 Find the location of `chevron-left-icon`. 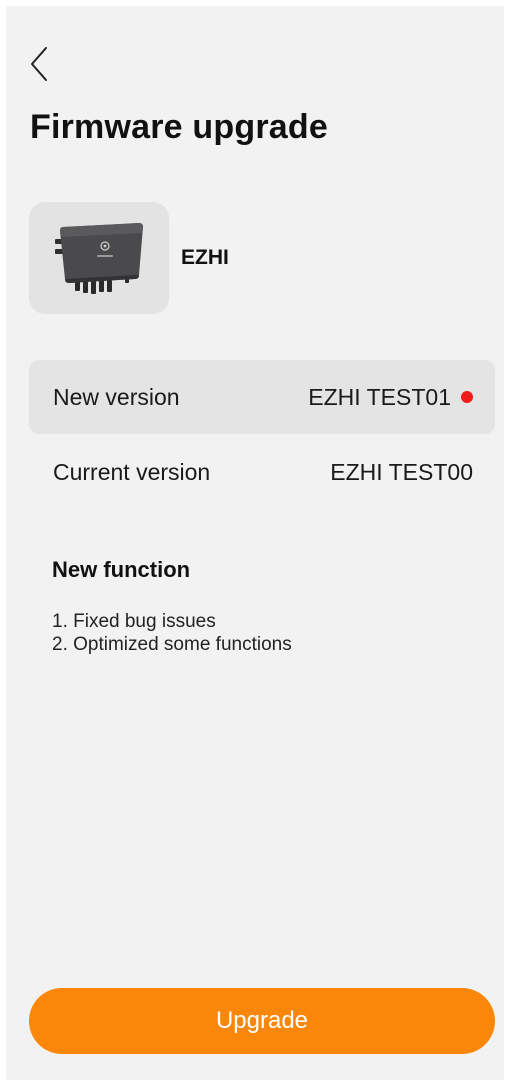

chevron-left-icon is located at coordinates (39, 64).